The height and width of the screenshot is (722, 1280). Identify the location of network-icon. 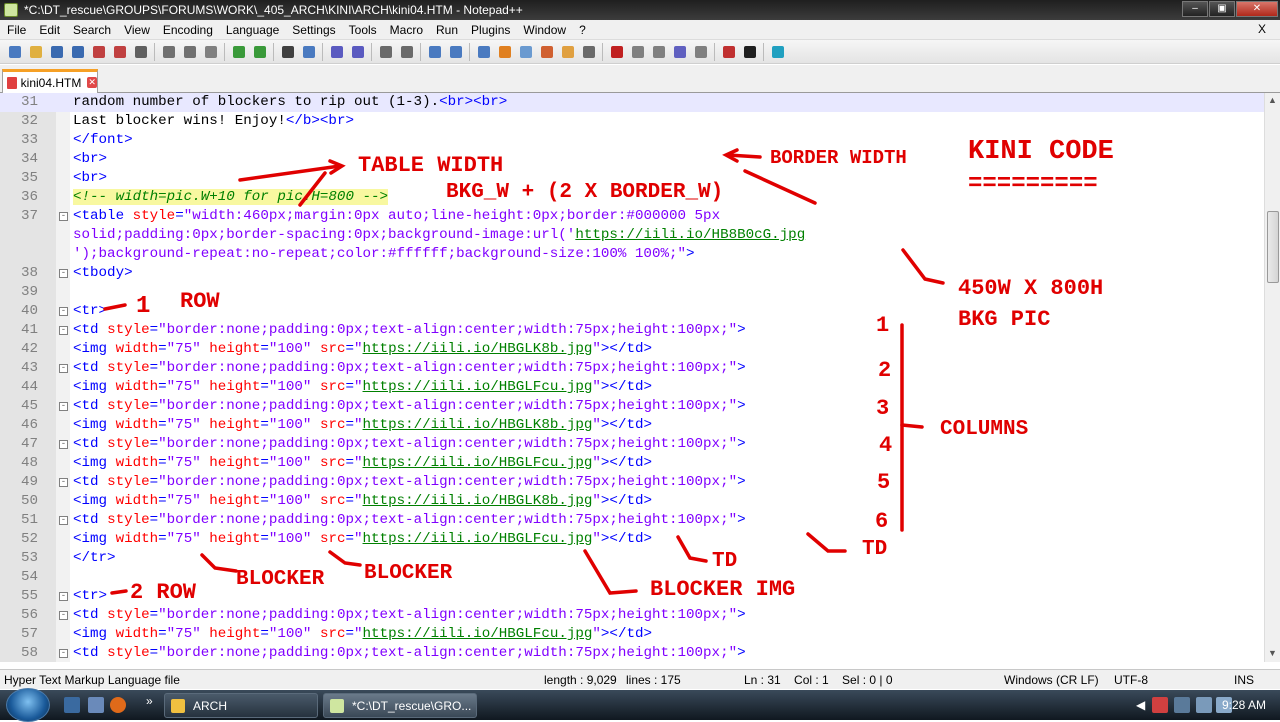
(1182, 705).